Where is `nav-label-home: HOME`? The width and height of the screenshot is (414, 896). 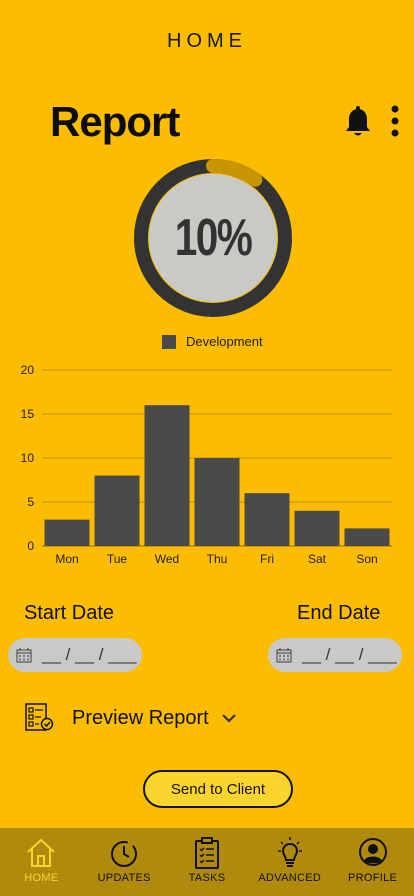
nav-label-home: HOME is located at coordinates (41, 878).